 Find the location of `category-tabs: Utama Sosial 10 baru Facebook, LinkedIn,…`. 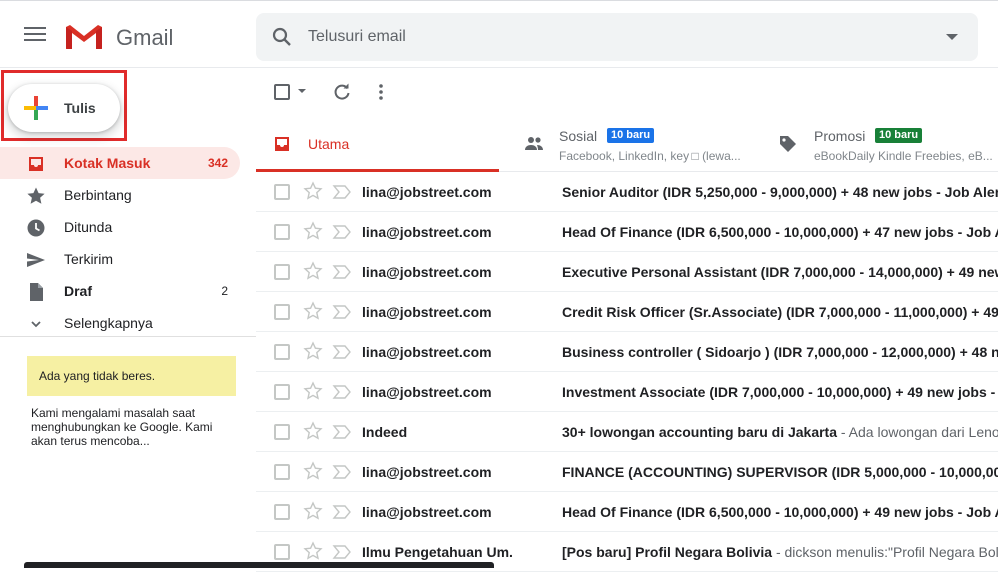

category-tabs: Utama Sosial 10 baru Facebook, LinkedIn,… is located at coordinates (627, 144).